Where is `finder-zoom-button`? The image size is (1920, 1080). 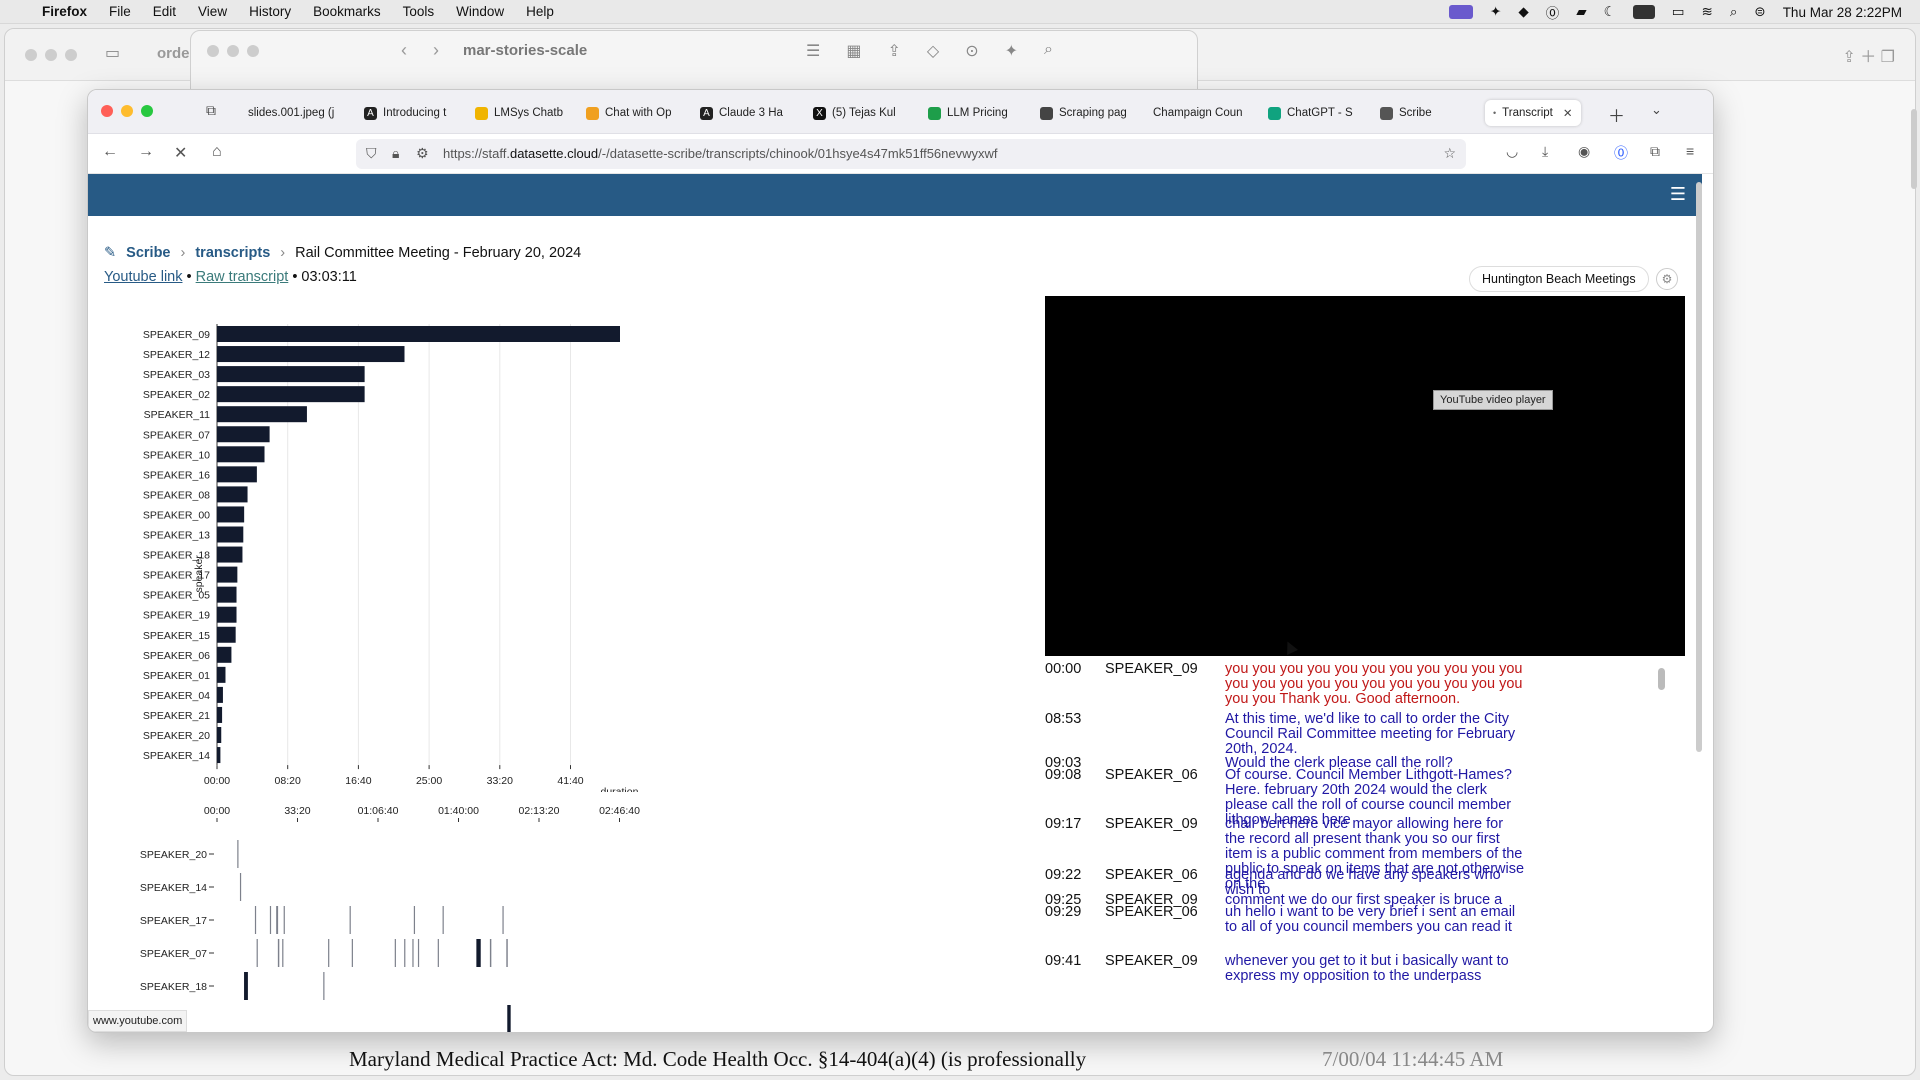 finder-zoom-button is located at coordinates (253, 51).